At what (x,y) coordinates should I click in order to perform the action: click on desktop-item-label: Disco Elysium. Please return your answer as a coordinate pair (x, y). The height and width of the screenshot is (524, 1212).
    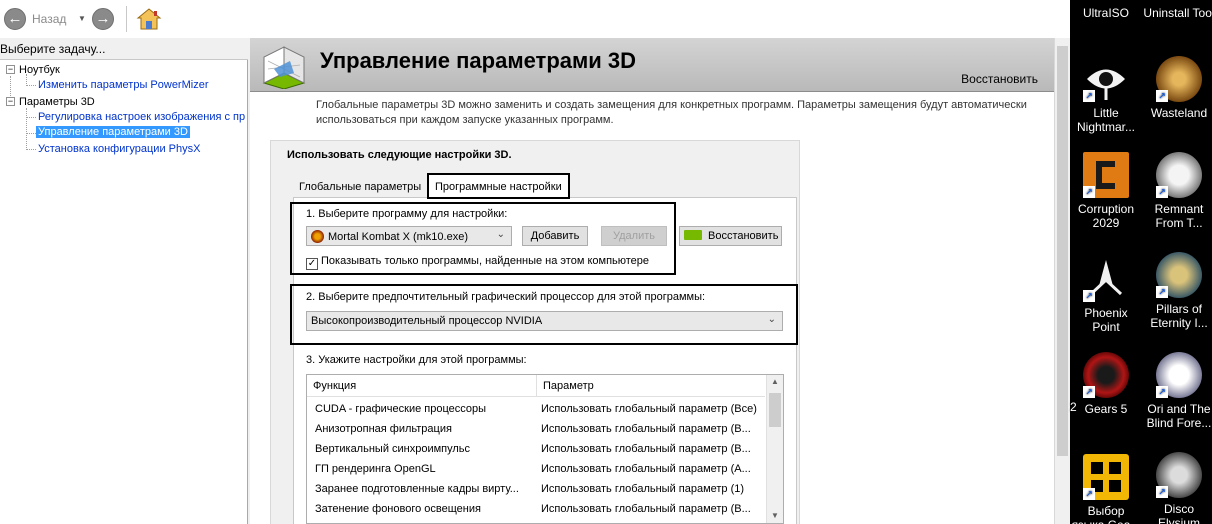
    Looking at the image, I should click on (1178, 513).